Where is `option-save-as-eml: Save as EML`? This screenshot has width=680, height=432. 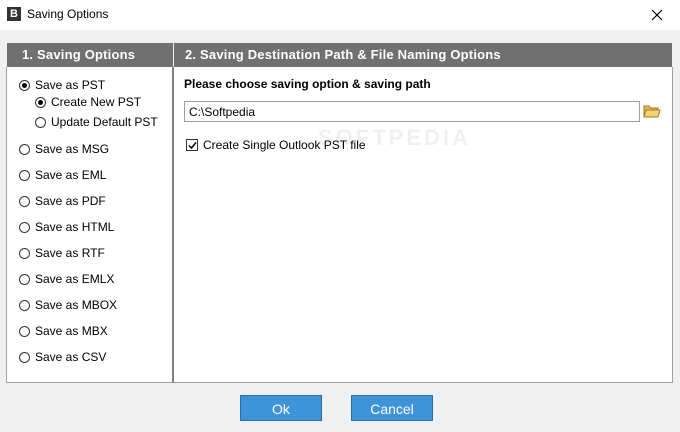
option-save-as-eml: Save as EML is located at coordinates (62, 175).